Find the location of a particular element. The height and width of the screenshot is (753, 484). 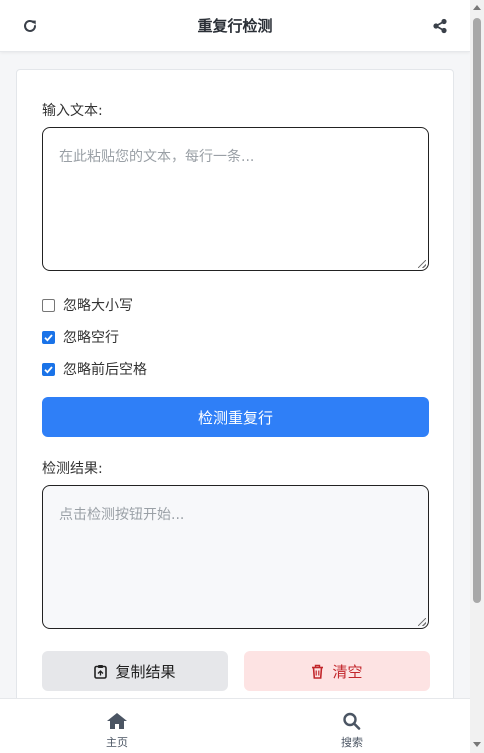

clear-button: 清空 is located at coordinates (337, 671).